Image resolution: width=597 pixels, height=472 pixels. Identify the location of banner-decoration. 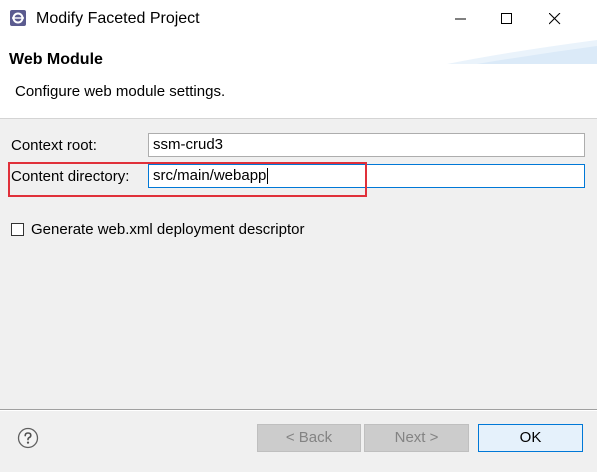
(522, 52).